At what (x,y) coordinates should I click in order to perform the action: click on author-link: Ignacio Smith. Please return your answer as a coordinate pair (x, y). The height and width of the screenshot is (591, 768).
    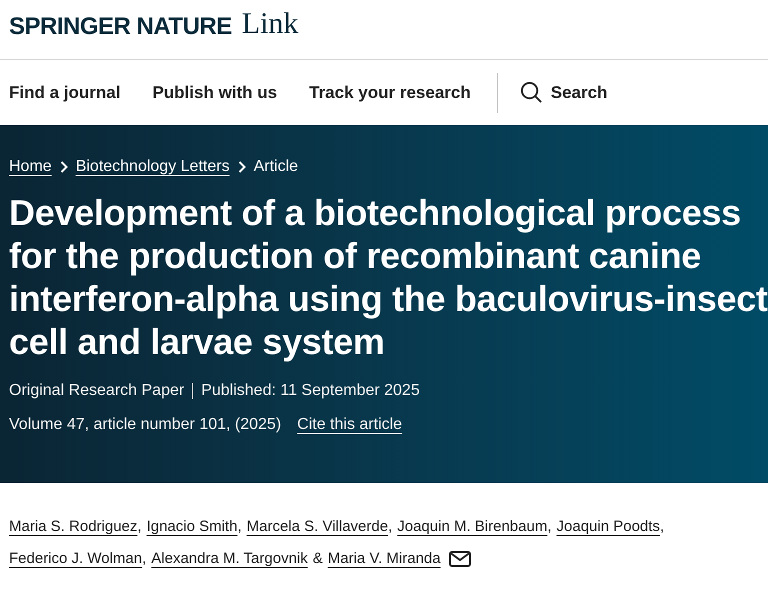
    Looking at the image, I should click on (192, 527).